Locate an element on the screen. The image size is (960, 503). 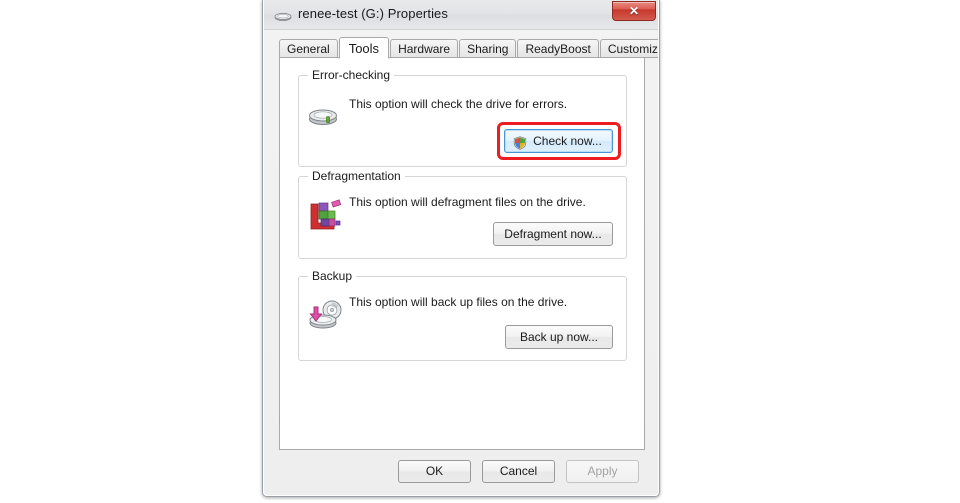
tab-general: General is located at coordinates (308, 48).